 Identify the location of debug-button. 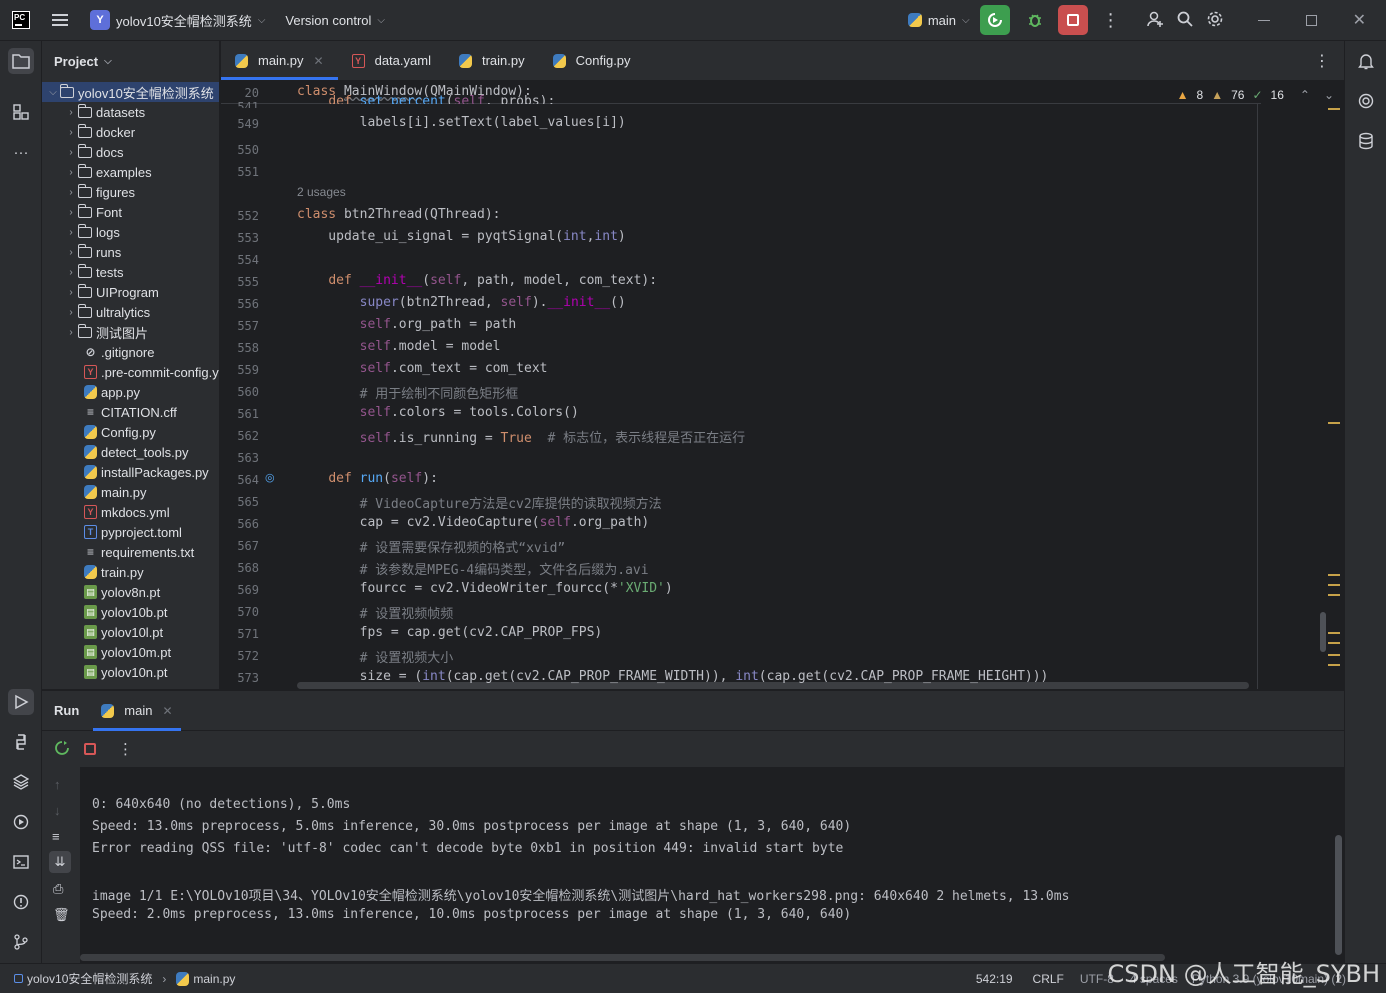
(1035, 20).